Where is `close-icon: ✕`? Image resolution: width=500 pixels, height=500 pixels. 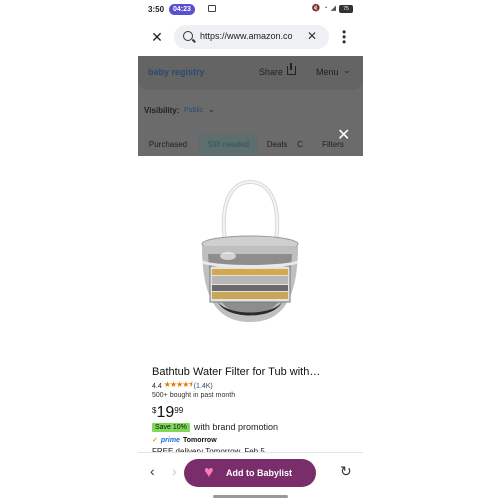 close-icon: ✕ is located at coordinates (157, 37).